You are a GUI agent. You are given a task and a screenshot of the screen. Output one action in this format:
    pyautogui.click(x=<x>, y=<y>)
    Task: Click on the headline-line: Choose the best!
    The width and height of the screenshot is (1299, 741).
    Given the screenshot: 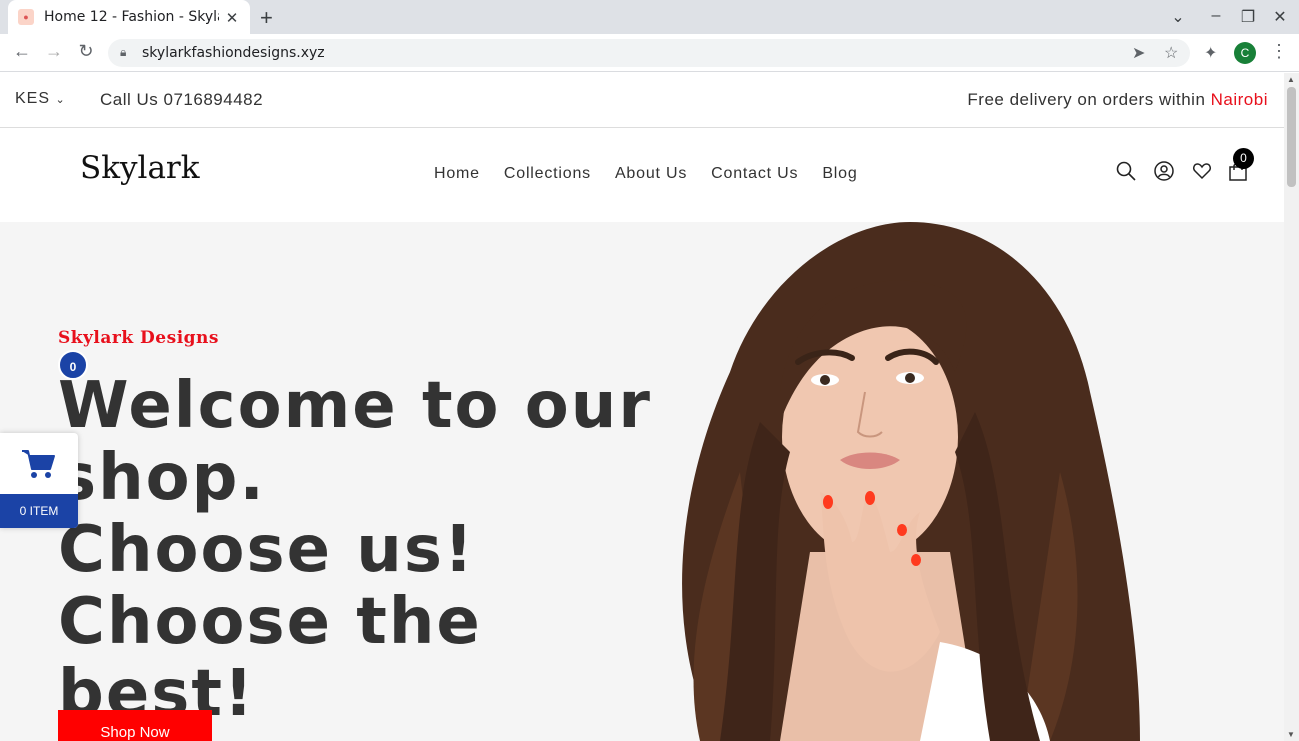 What is the action you would take?
    pyautogui.click(x=270, y=658)
    